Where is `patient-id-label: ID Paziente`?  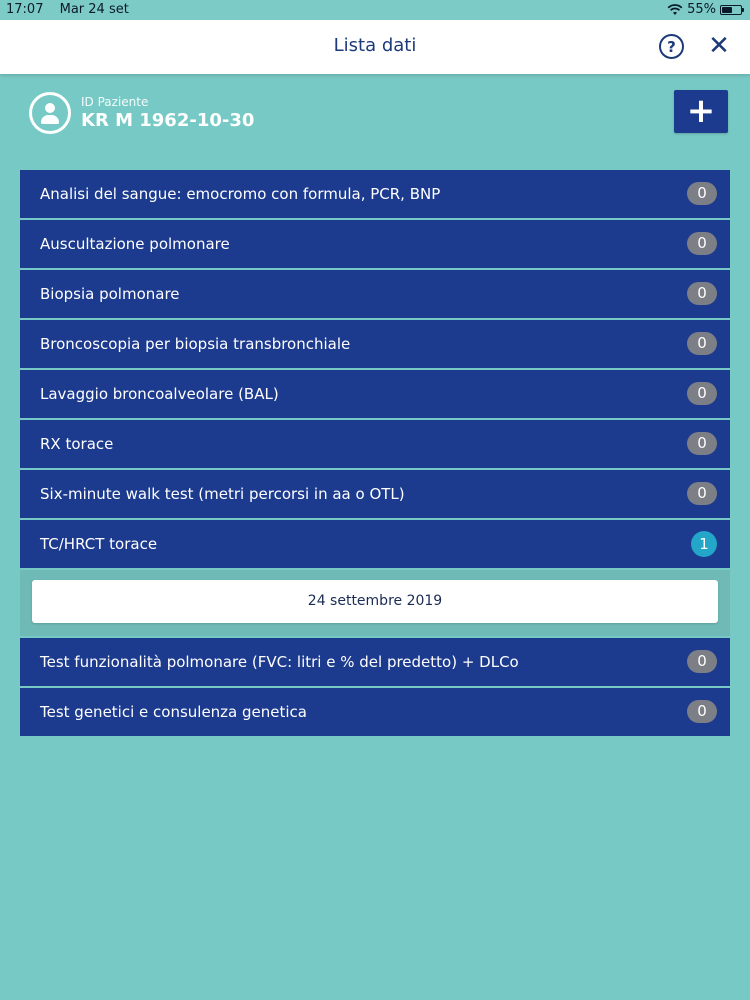
patient-id-label: ID Paziente is located at coordinates (115, 102).